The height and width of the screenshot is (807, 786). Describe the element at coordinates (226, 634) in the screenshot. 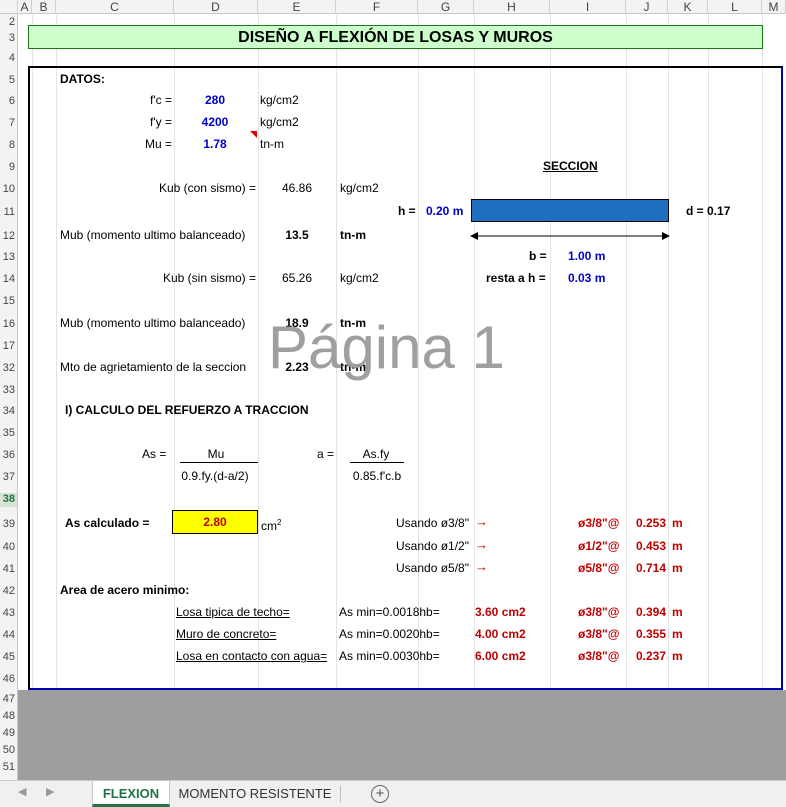

I see `minimo-item-label: Muro de concreto=` at that location.